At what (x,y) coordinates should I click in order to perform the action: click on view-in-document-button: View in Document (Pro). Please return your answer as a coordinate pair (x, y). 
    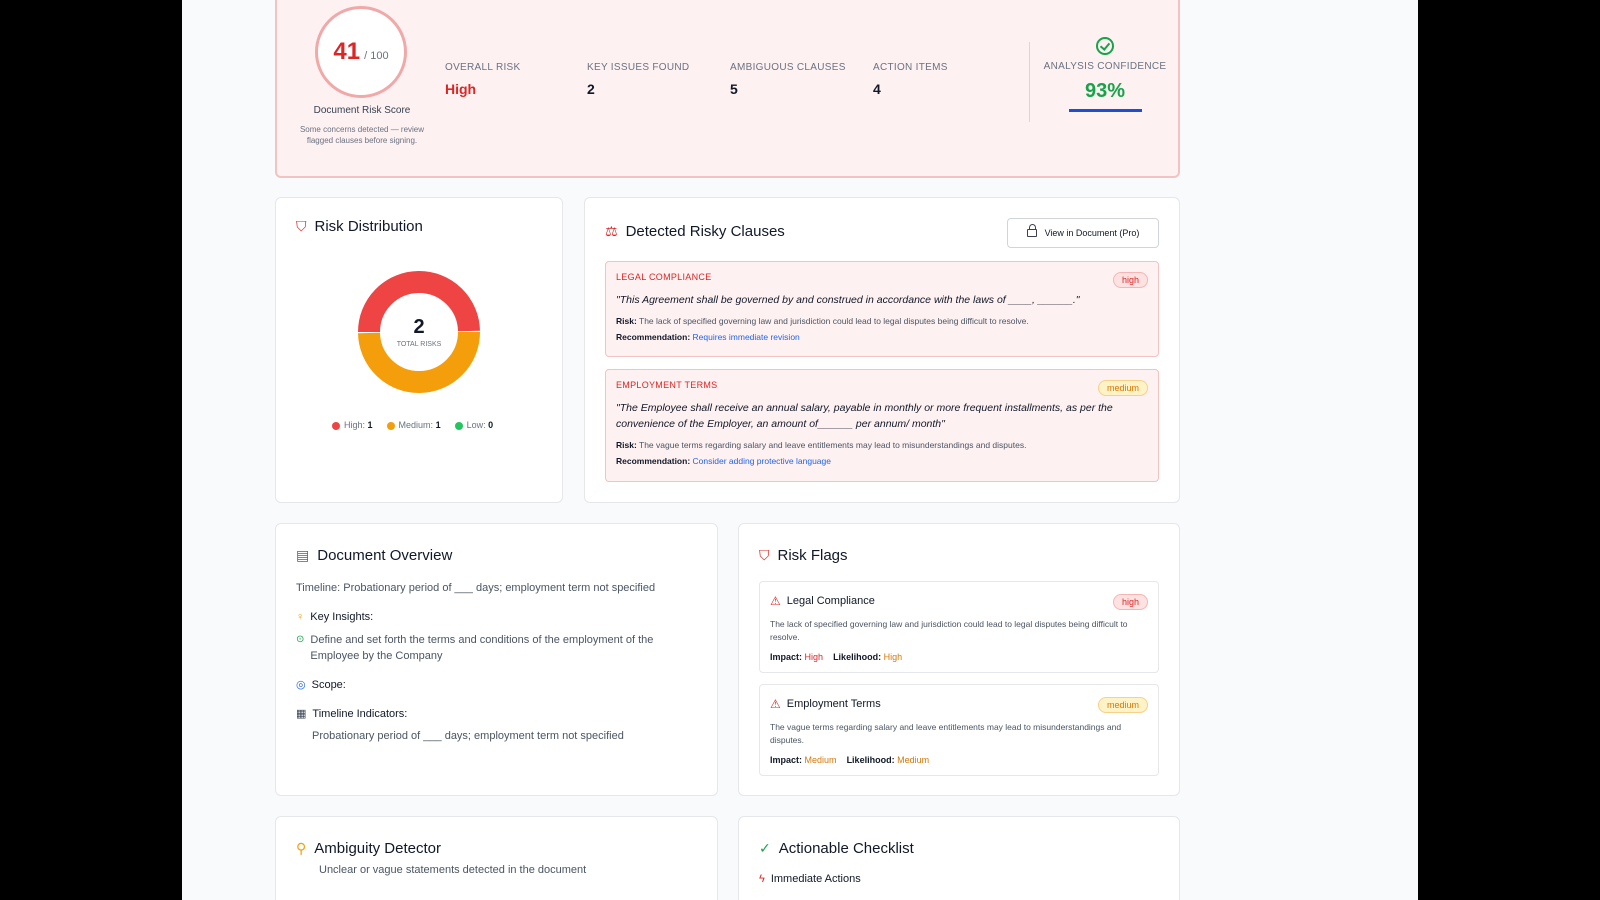
    Looking at the image, I should click on (1083, 233).